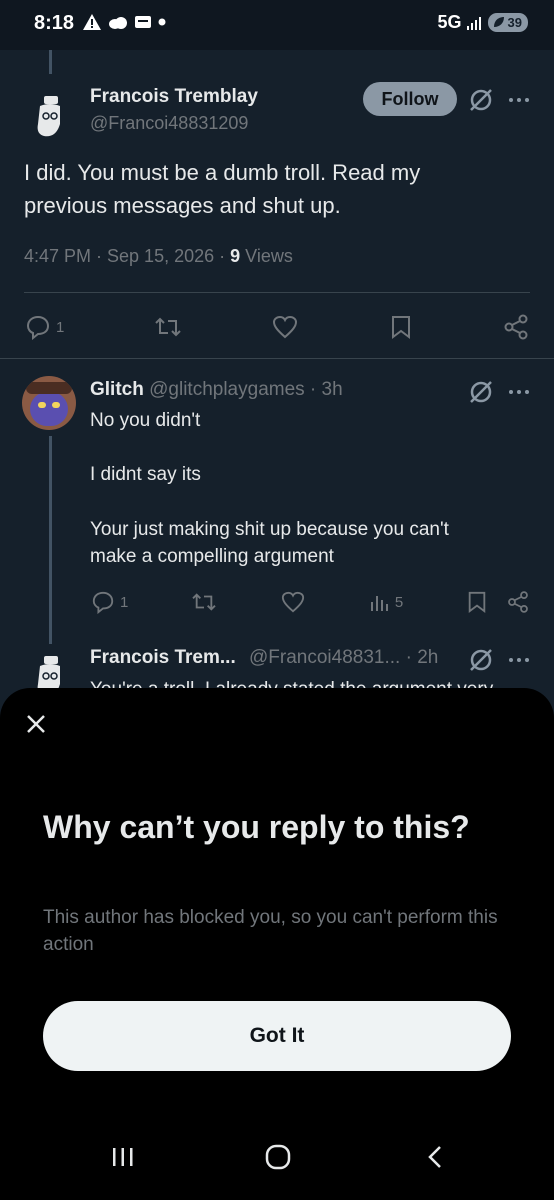 This screenshot has width=554, height=1200. I want to click on post-action-bar: 1, so click(277, 327).